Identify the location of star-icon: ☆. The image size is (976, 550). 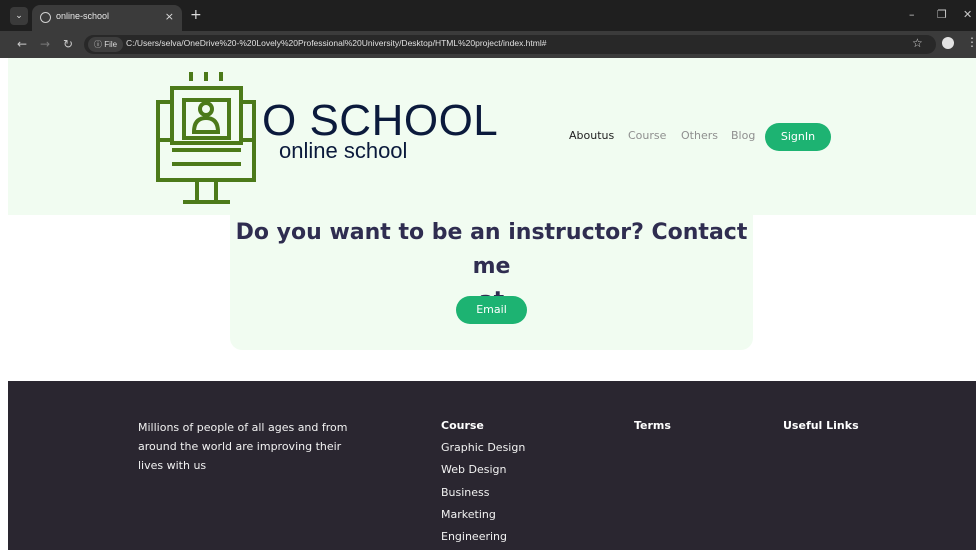
(917, 43).